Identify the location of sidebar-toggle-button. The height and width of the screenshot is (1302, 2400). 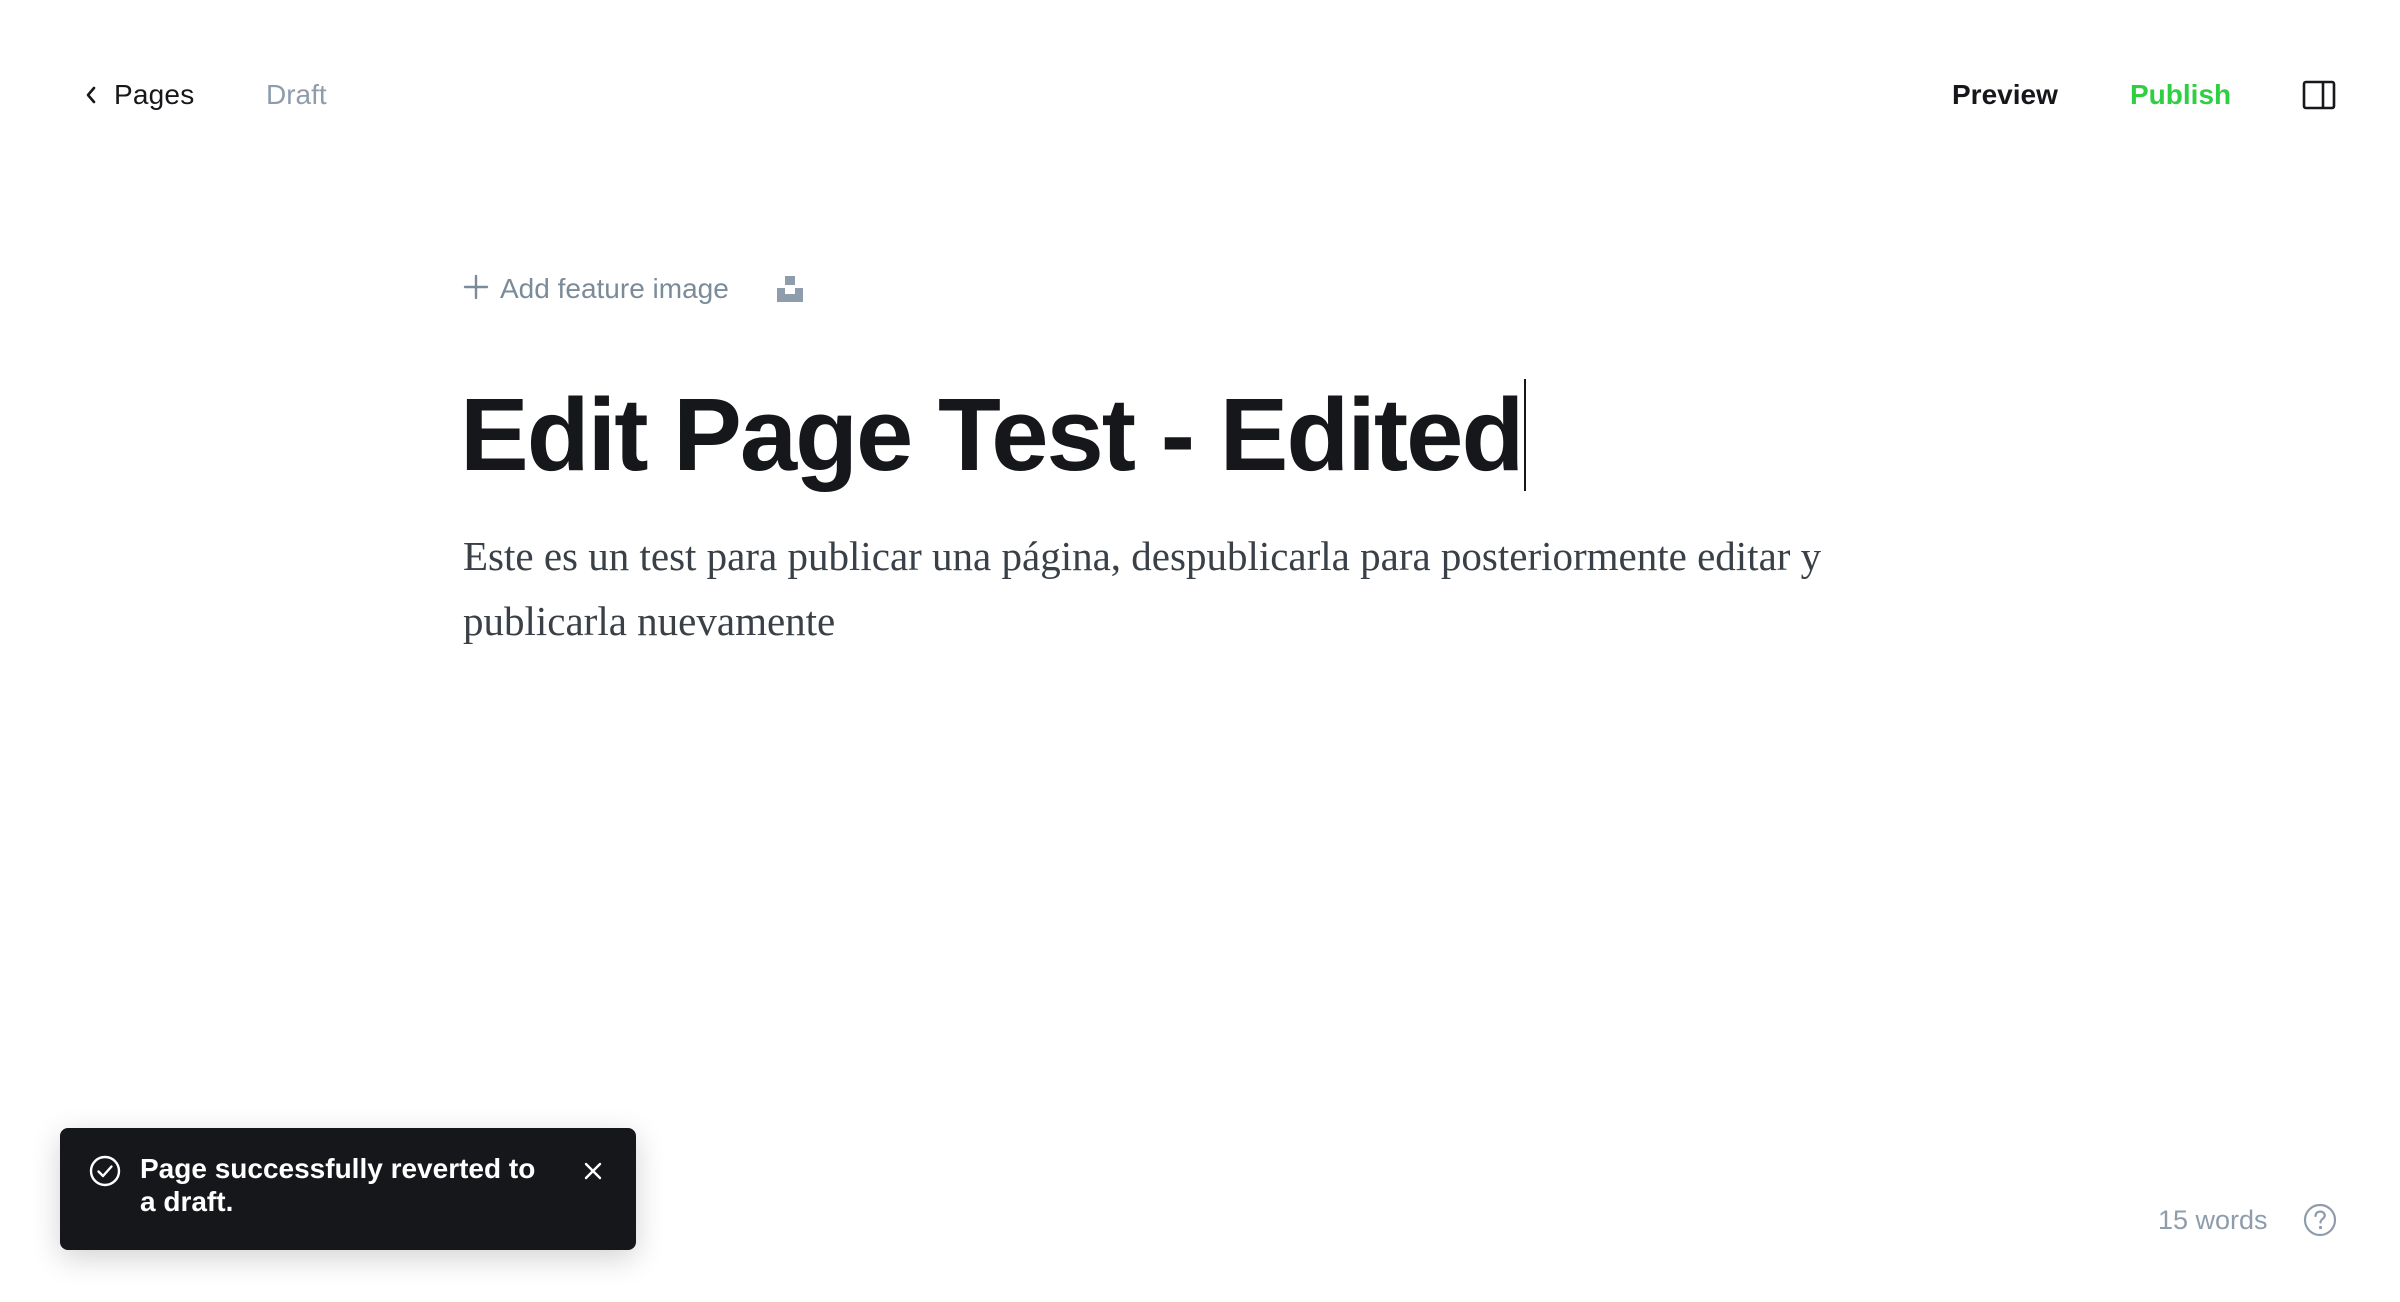
(2319, 95).